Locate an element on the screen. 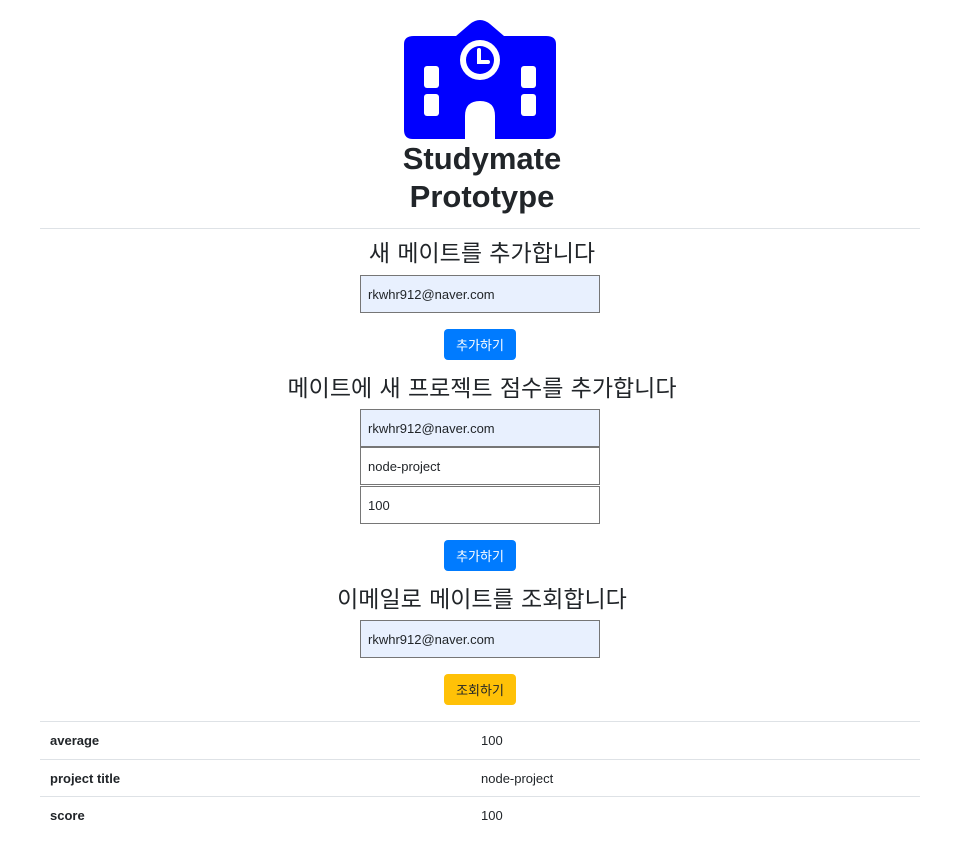 The width and height of the screenshot is (964, 845). add-score-email-input is located at coordinates (480, 428).